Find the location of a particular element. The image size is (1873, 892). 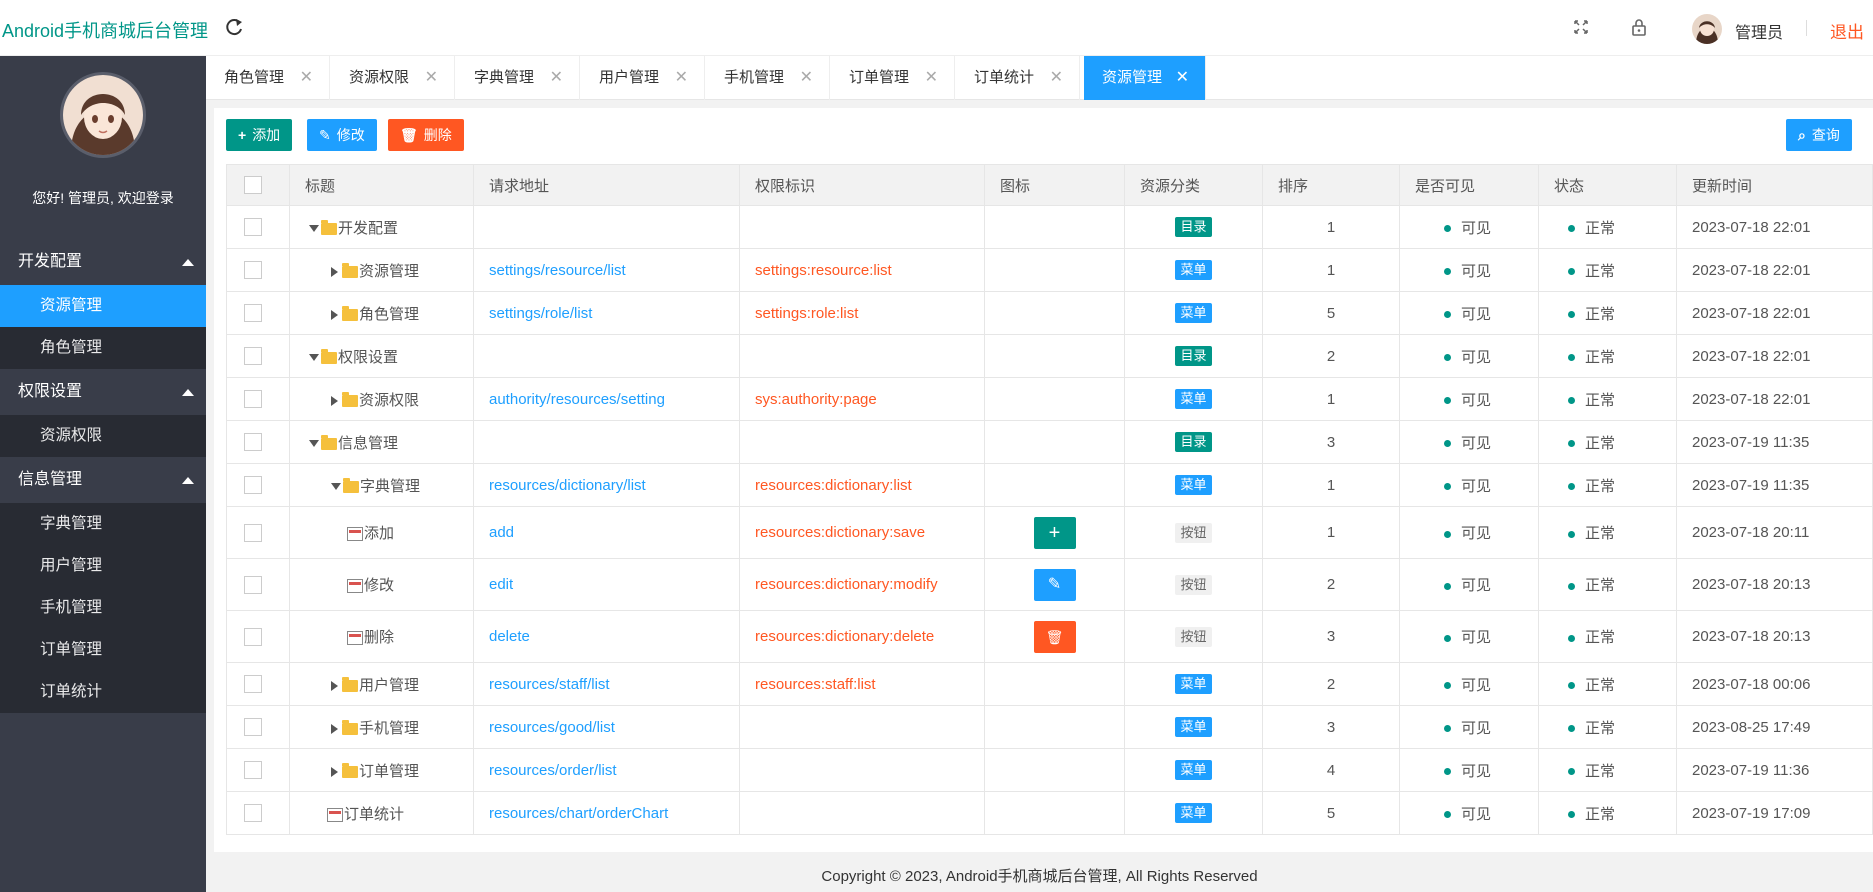

col-permission: 权限标识 is located at coordinates (862, 185).